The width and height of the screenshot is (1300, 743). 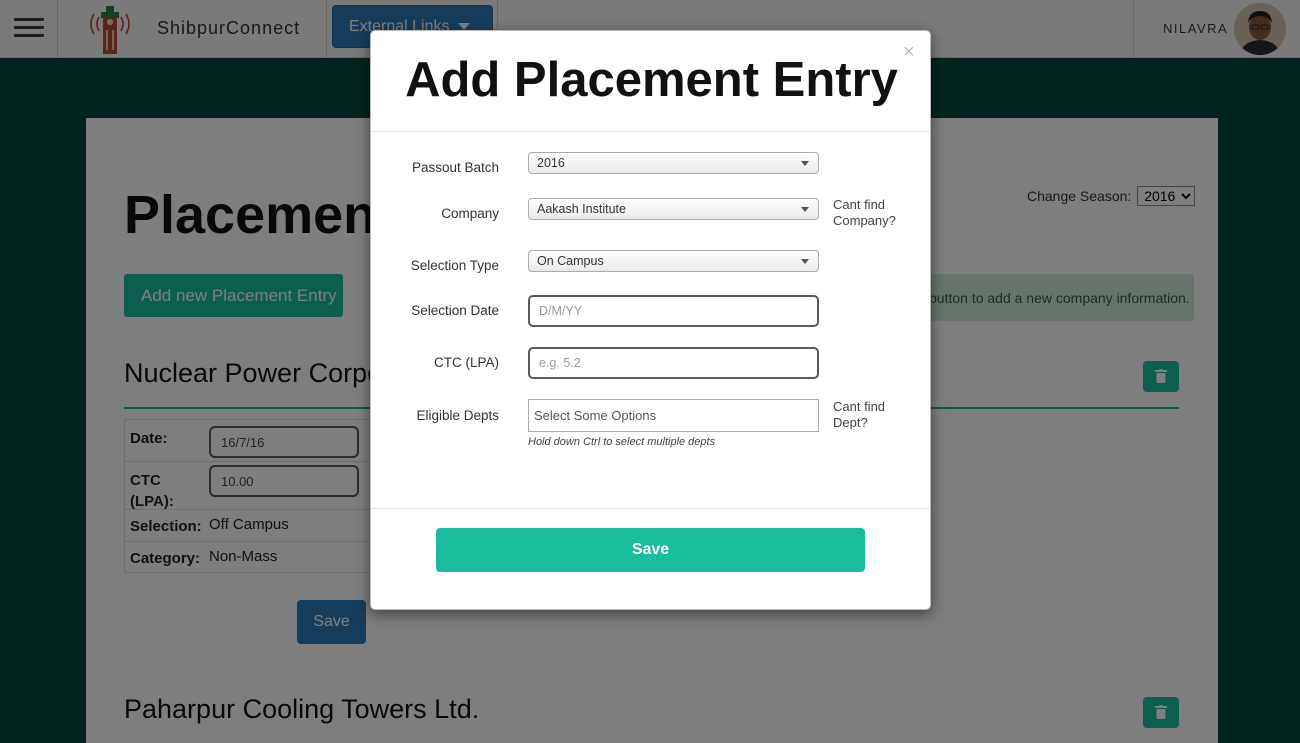 What do you see at coordinates (871, 213) in the screenshot?
I see `cant-find-company-link: Cant find Company?` at bounding box center [871, 213].